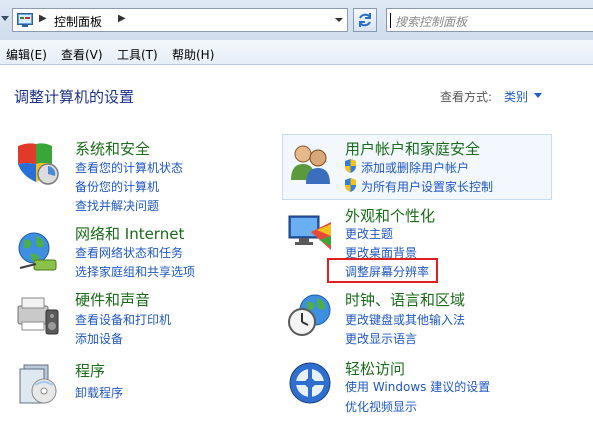 The image size is (593, 430). Describe the element at coordinates (5, 18) in the screenshot. I see `recent-pages-dropdown-icon` at that location.